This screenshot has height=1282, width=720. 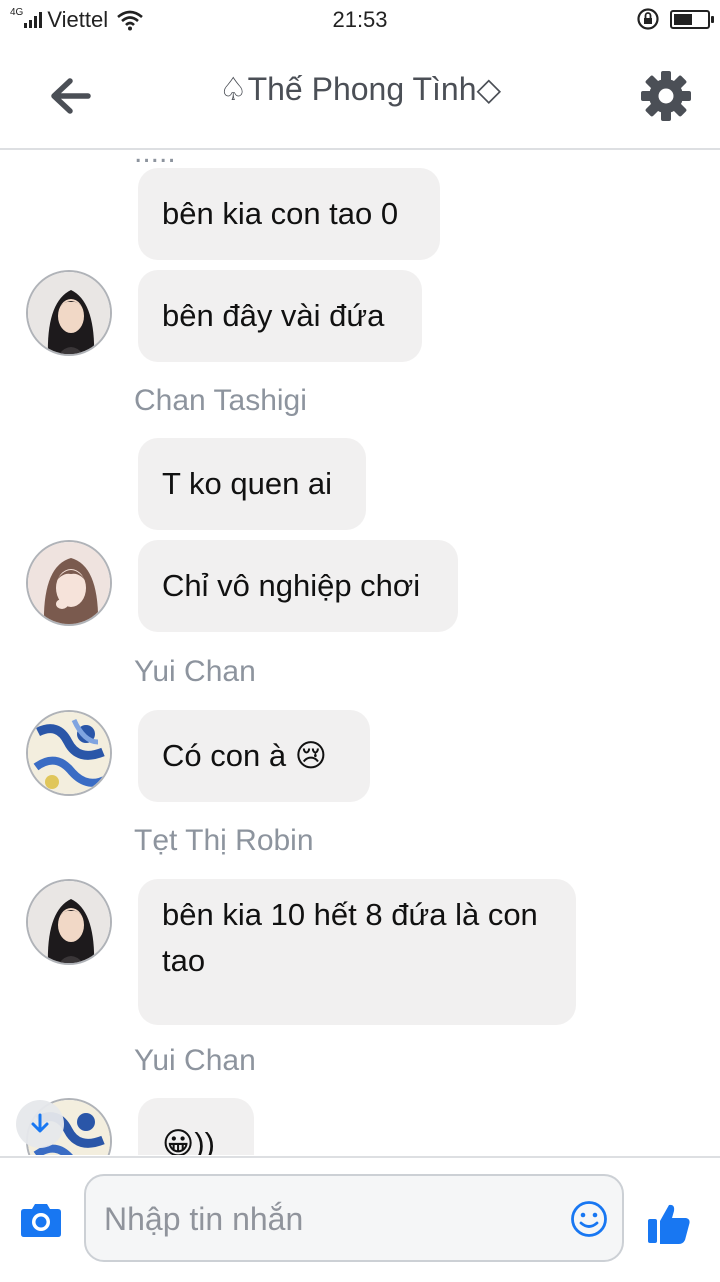 I want to click on sender-name: Chan Tashigi, so click(x=220, y=400).